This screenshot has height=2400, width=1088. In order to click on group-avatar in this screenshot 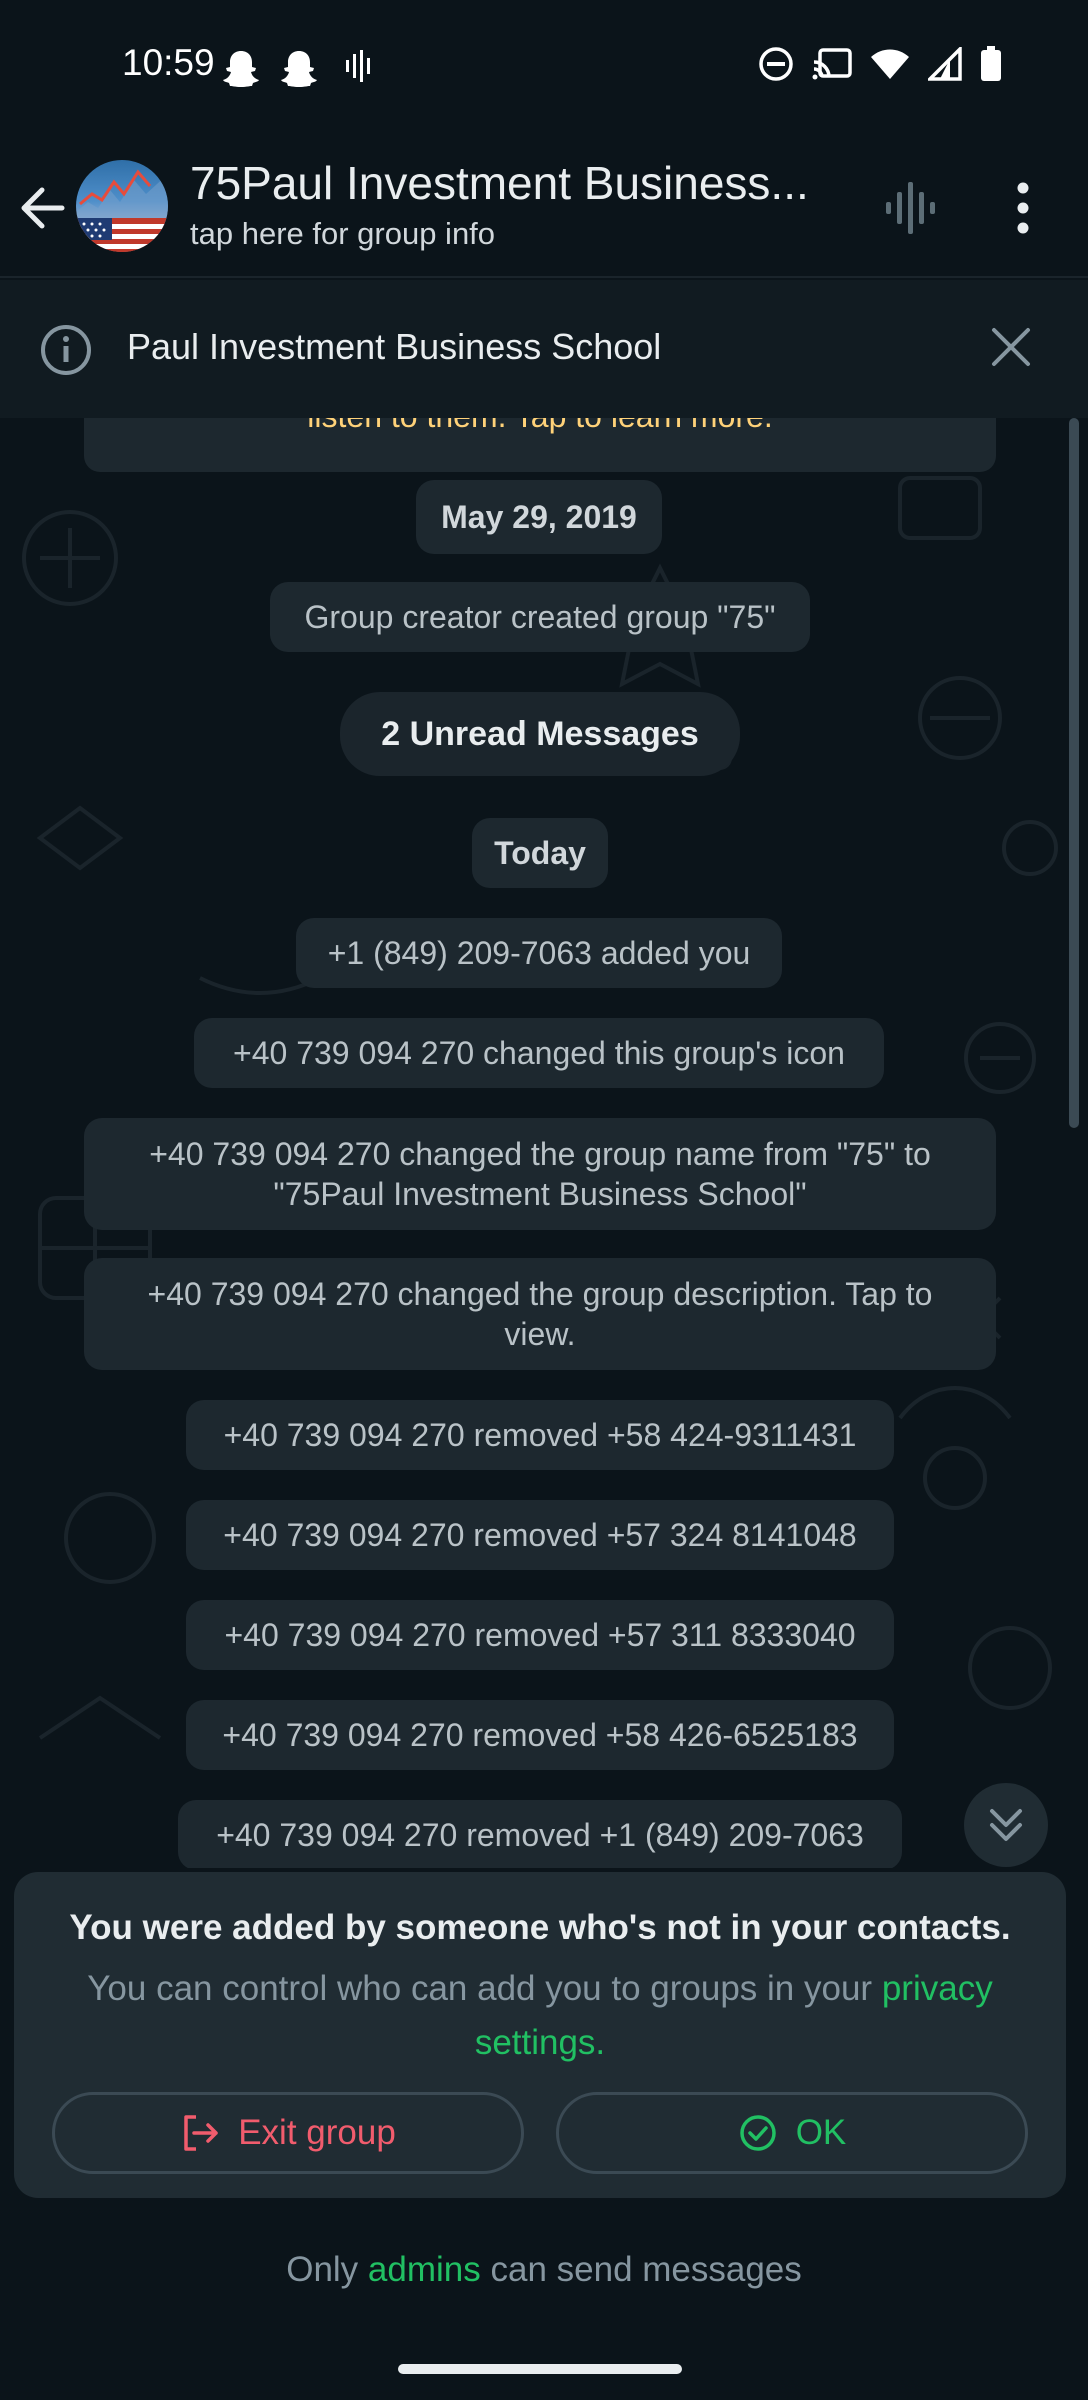, I will do `click(122, 206)`.